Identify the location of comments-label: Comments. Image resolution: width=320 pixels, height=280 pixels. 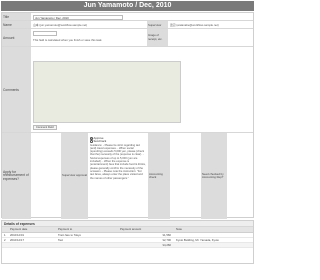
(16, 89).